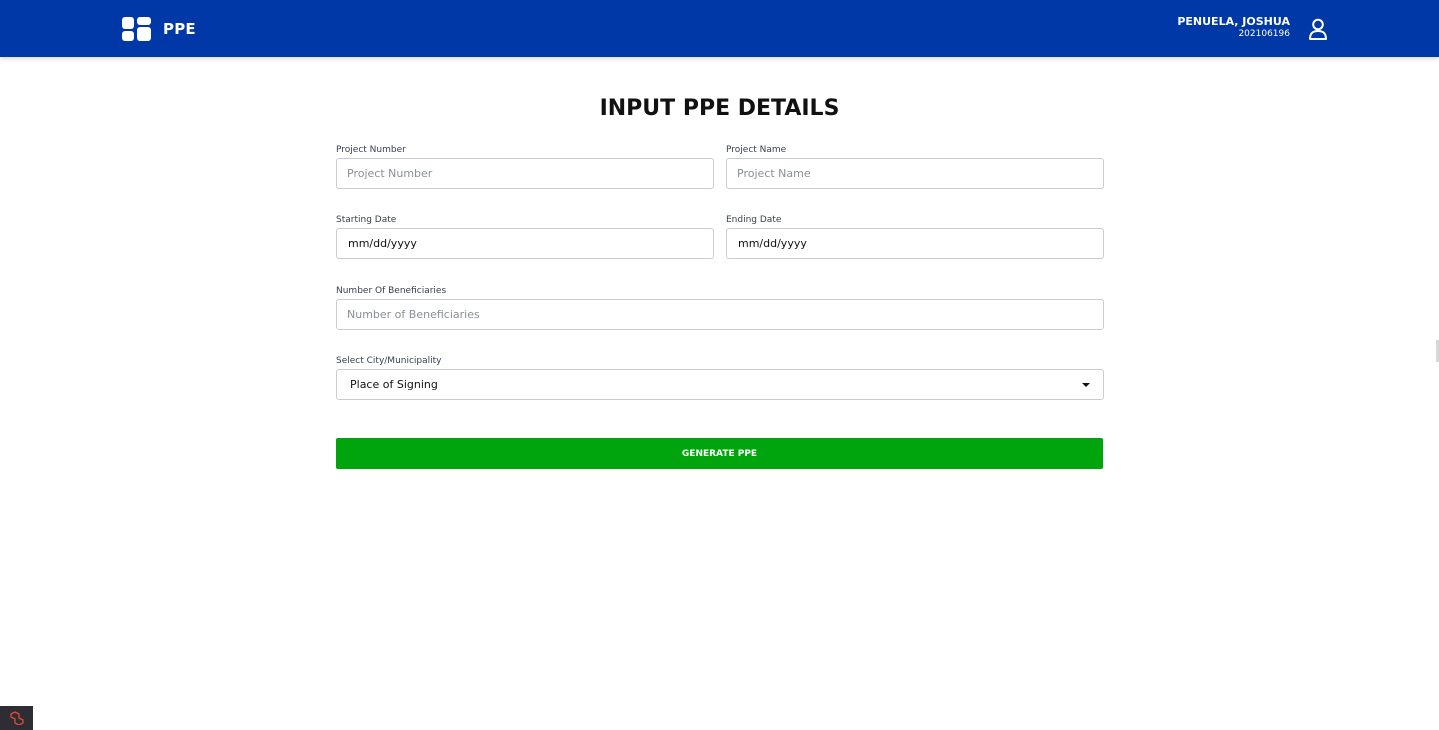 The image size is (1439, 730). I want to click on ending-date-value: mm/dd/yyyy, so click(772, 243).